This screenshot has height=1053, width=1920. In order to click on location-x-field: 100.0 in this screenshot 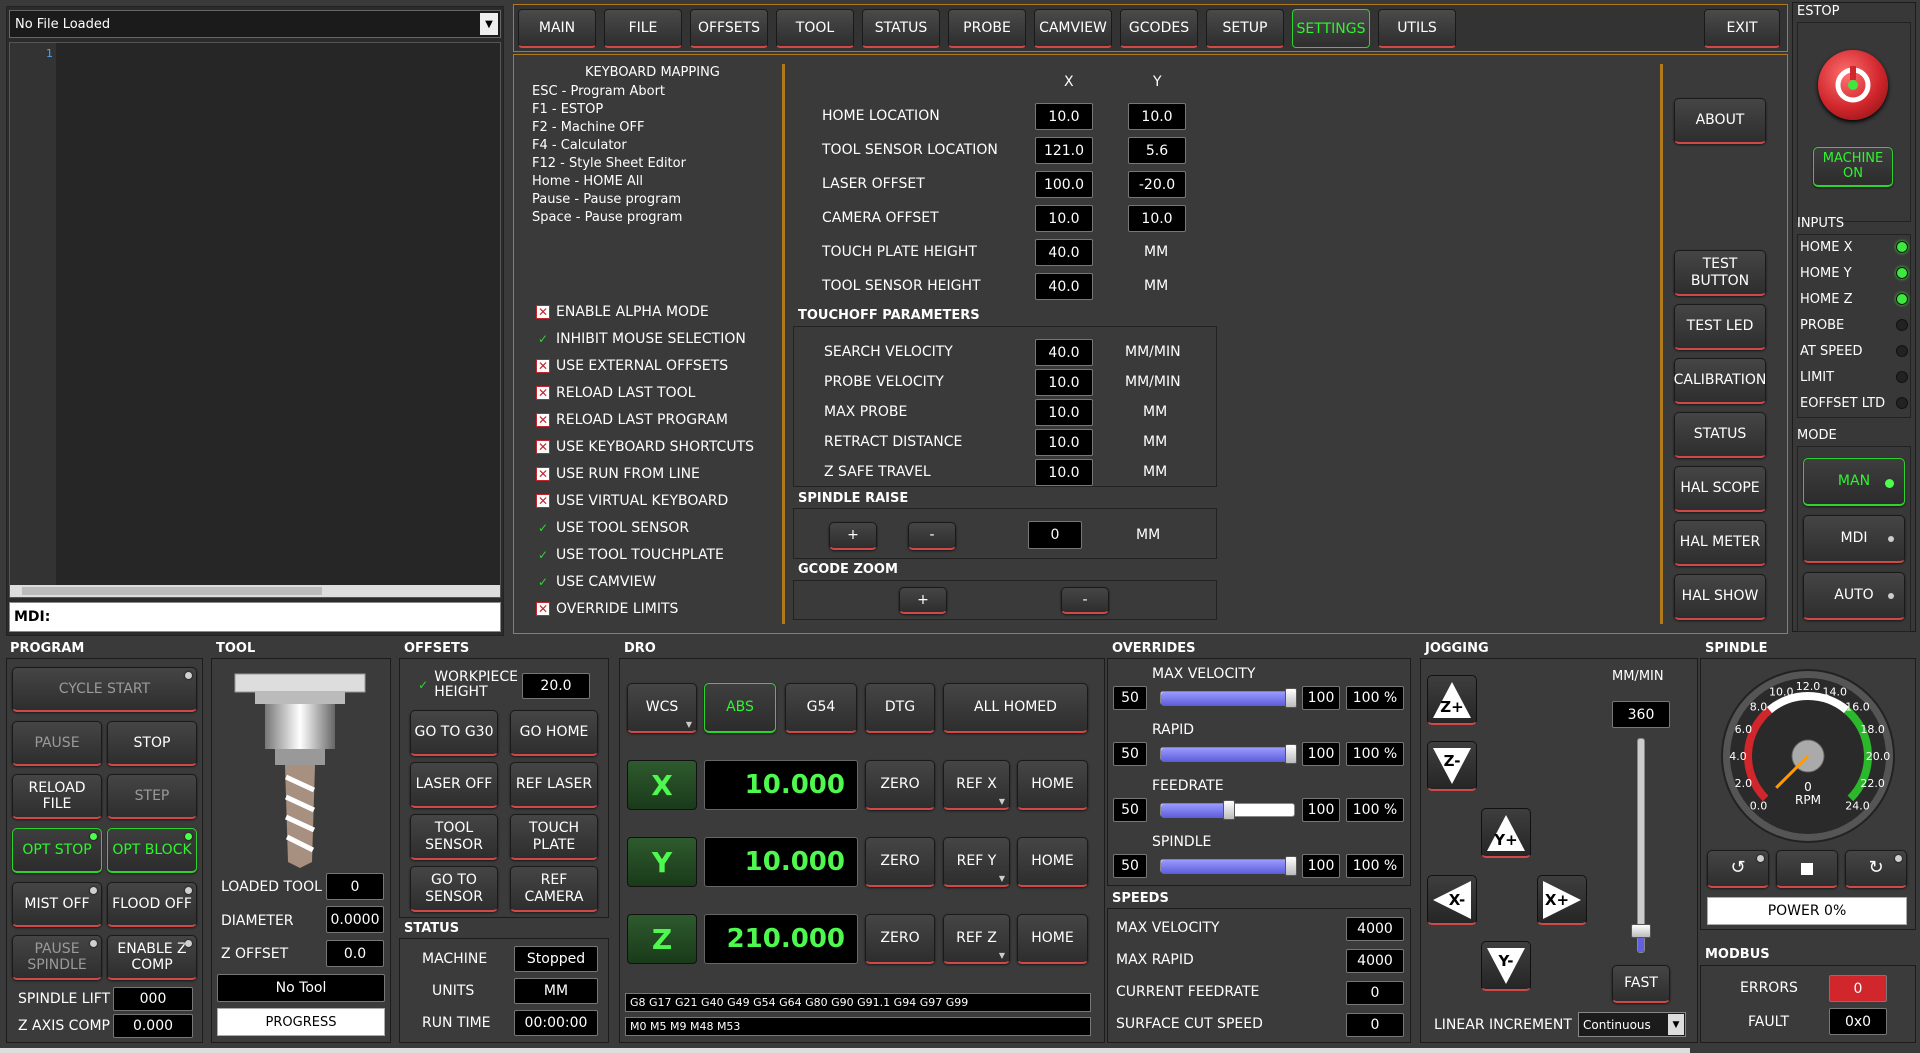, I will do `click(1064, 184)`.